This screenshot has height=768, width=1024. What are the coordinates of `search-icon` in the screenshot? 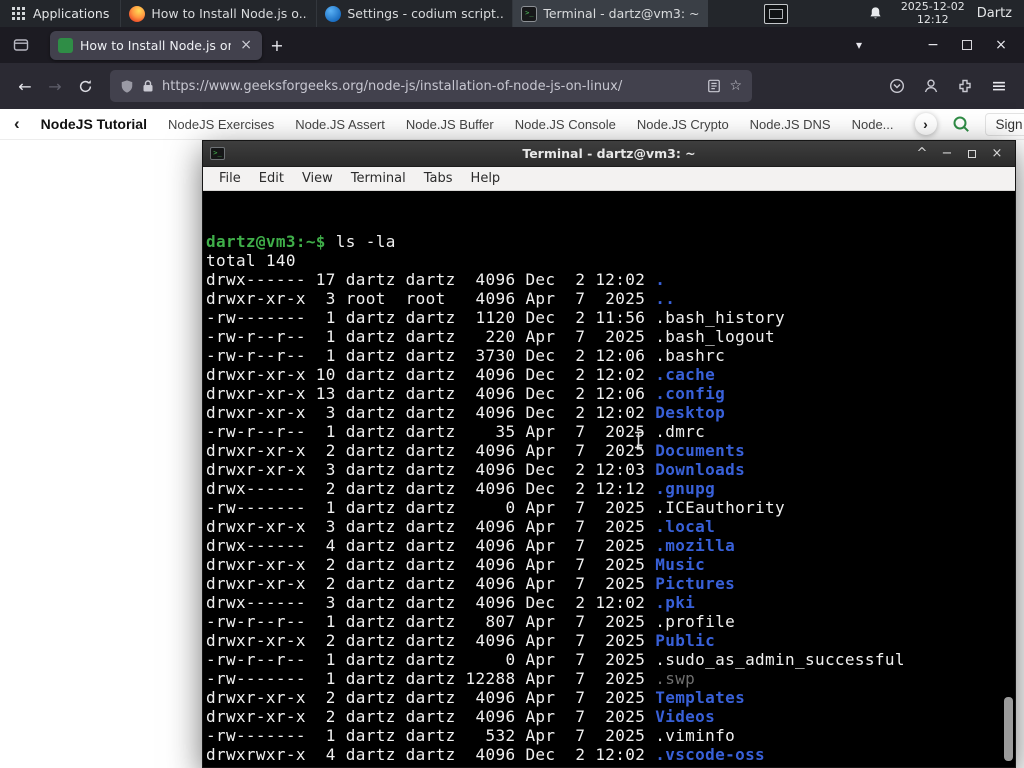 It's located at (961, 124).